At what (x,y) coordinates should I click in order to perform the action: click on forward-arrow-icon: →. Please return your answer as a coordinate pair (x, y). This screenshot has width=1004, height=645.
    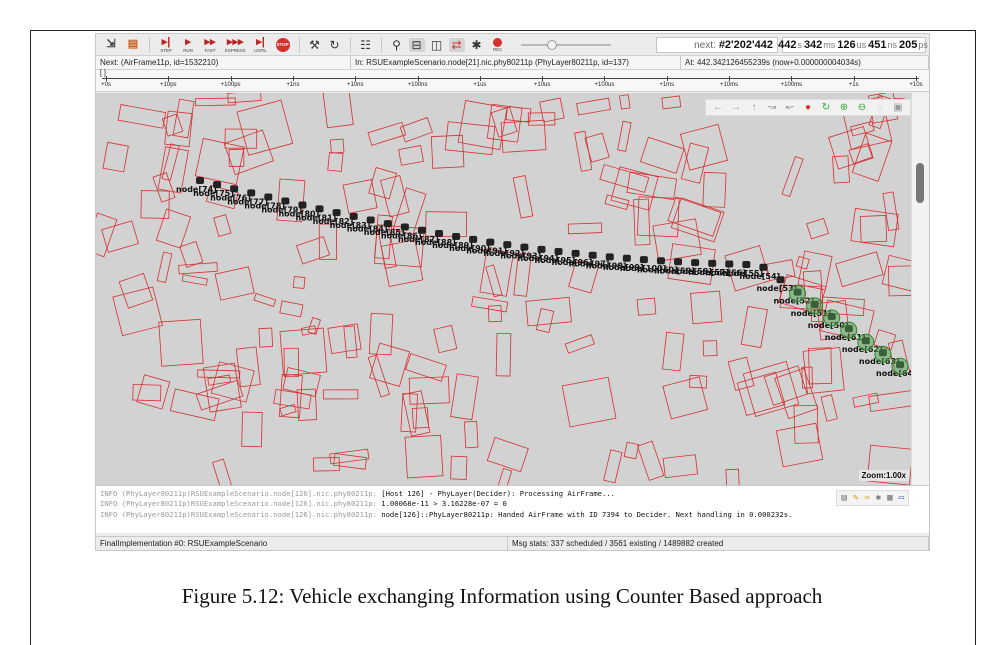
    Looking at the image, I should click on (736, 107).